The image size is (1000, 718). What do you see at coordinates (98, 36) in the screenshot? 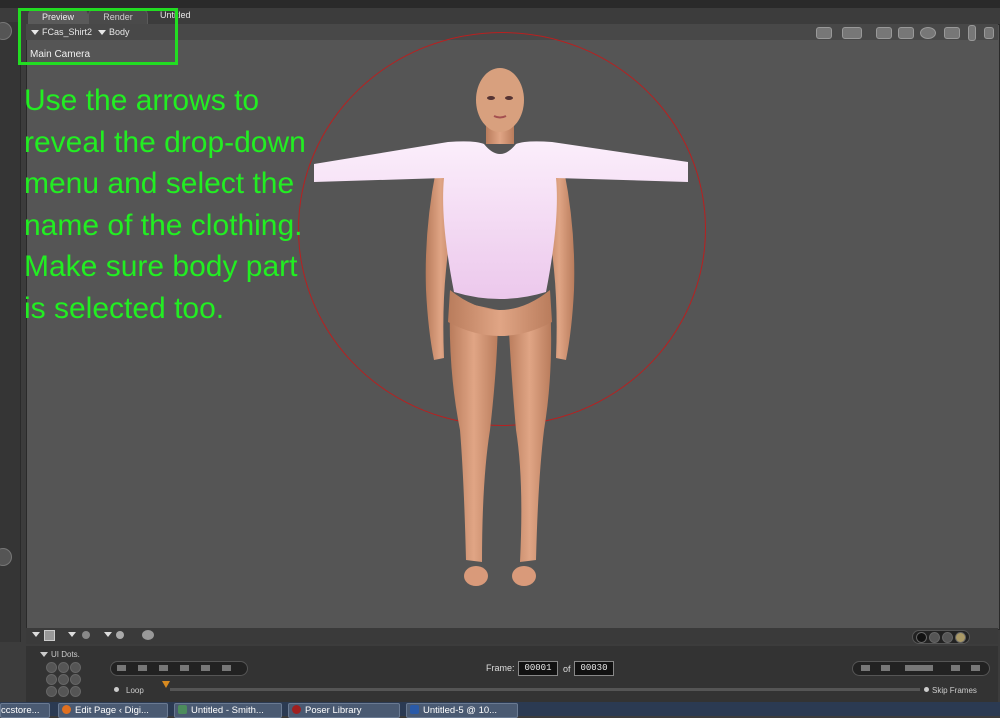
I see `dropdown-highlight-box` at bounding box center [98, 36].